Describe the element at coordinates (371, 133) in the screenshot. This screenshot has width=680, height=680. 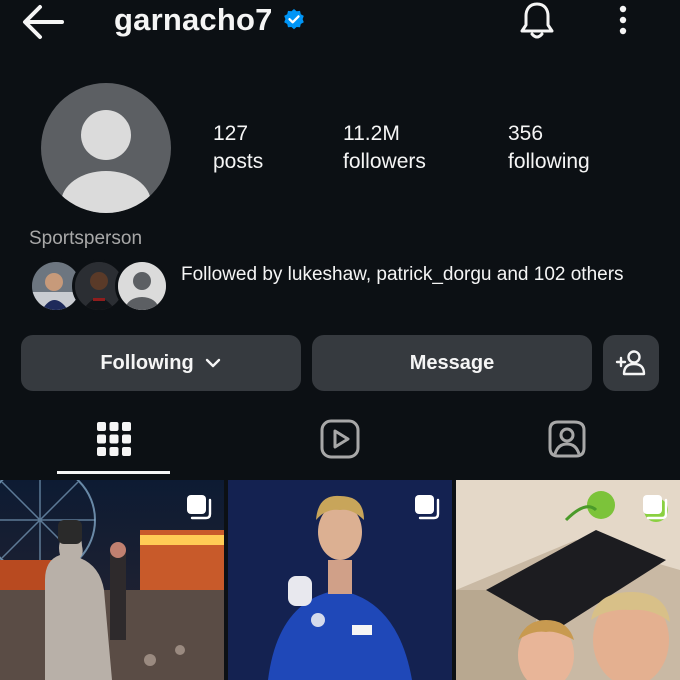
I see `followers-count: 11.2M` at that location.